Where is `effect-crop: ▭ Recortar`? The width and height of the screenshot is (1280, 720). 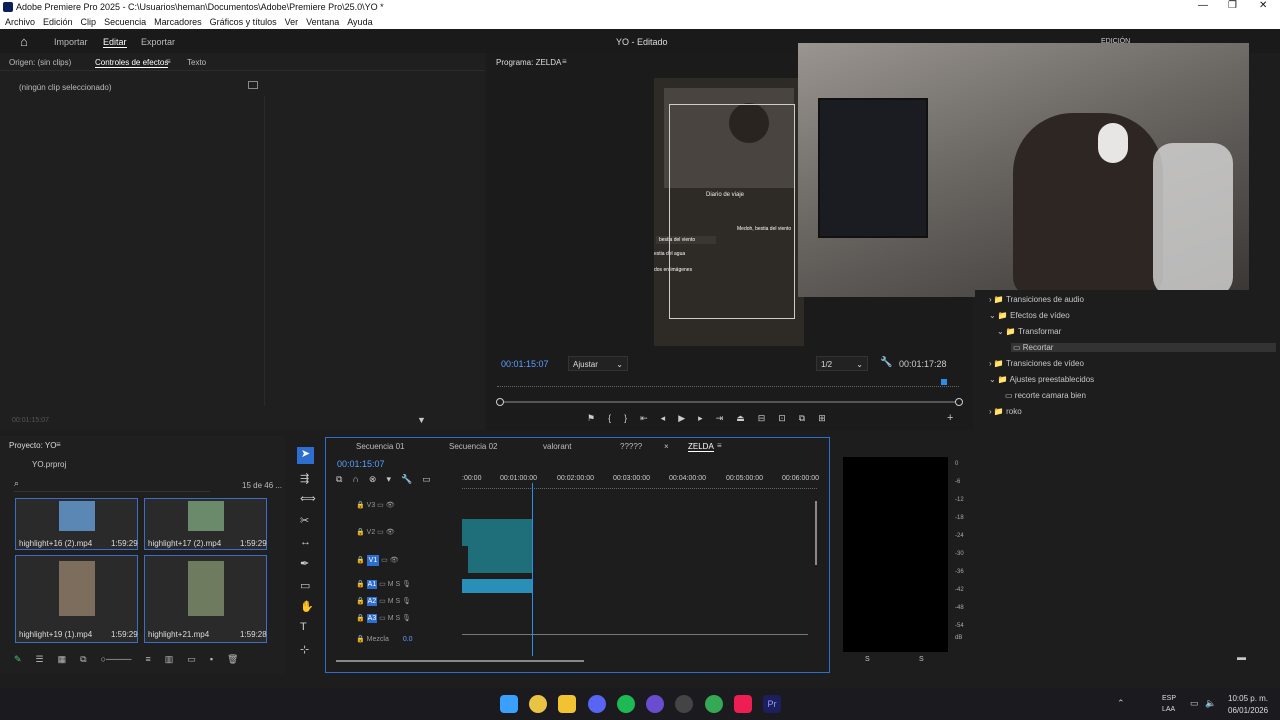 effect-crop: ▭ Recortar is located at coordinates (1143, 347).